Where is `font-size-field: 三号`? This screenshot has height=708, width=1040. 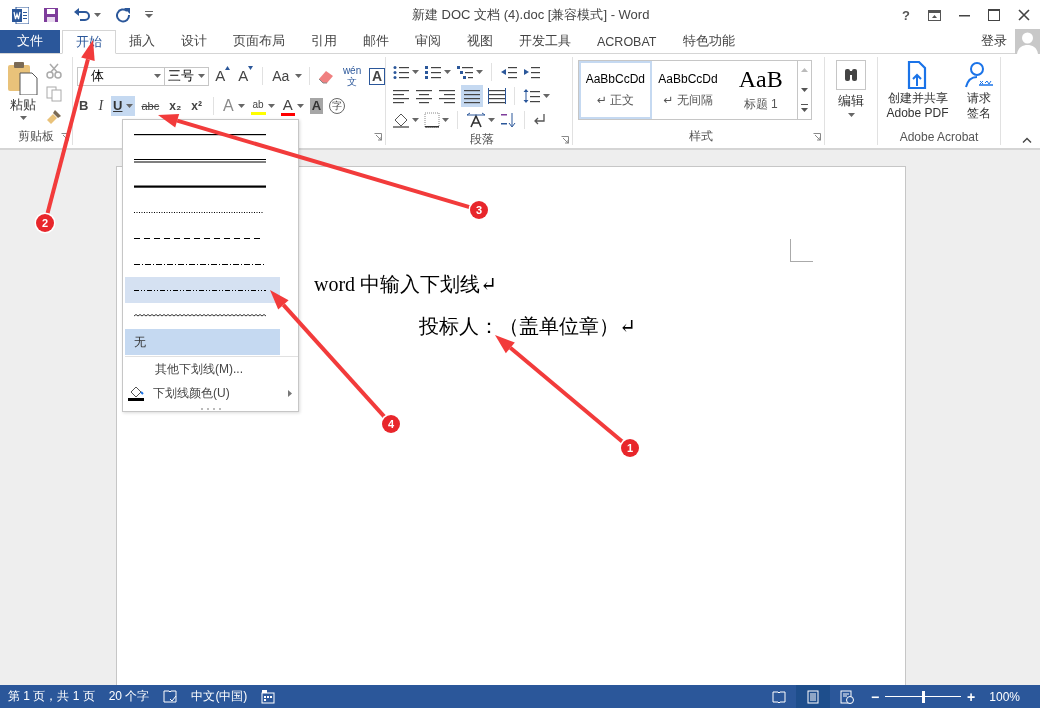
font-size-field: 三号 is located at coordinates (186, 76).